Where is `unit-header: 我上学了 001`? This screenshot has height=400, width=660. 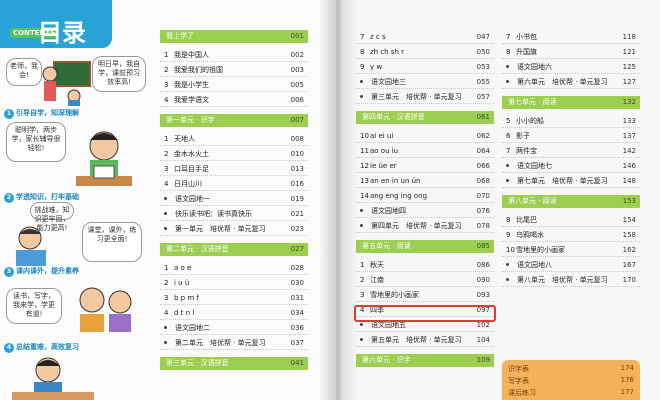
unit-header: 我上学了 001 is located at coordinates (234, 36).